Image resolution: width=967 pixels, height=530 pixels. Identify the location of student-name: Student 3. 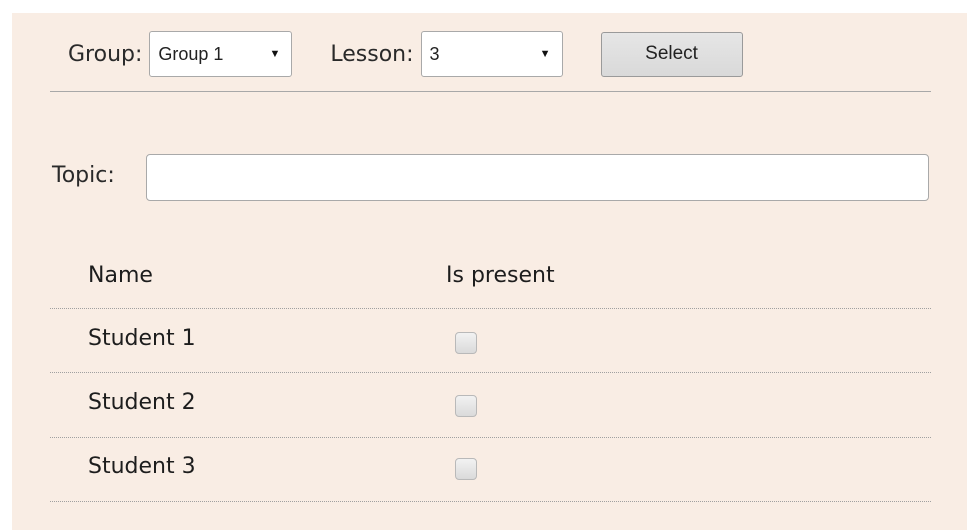
(142, 466).